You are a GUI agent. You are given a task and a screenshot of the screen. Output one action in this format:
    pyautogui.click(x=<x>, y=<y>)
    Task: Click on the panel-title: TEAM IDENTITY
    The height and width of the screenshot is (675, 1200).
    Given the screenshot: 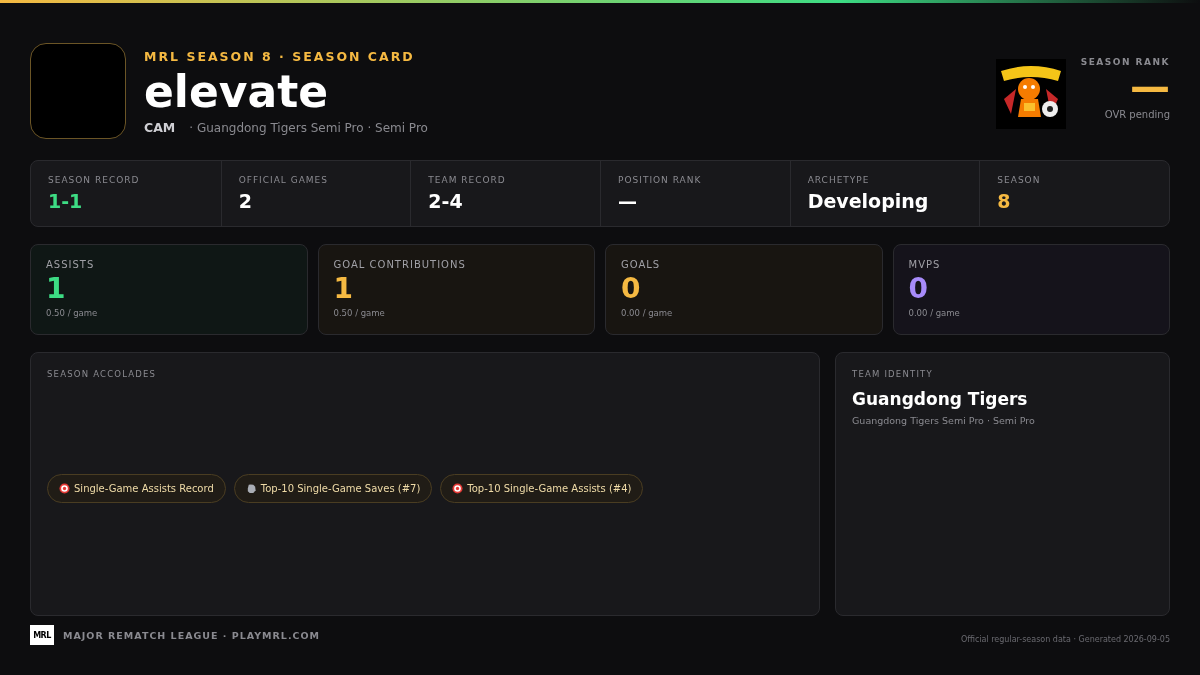 What is the action you would take?
    pyautogui.click(x=893, y=374)
    